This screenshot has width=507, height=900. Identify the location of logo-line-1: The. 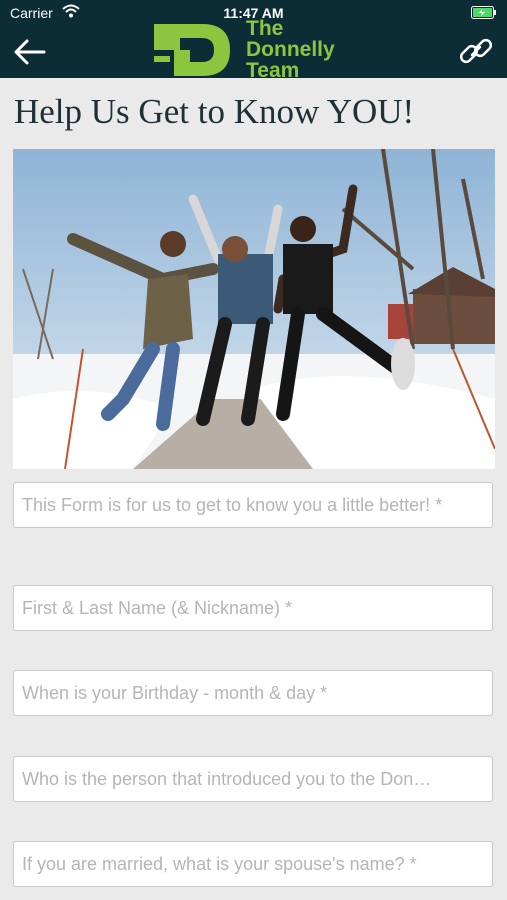
(265, 28).